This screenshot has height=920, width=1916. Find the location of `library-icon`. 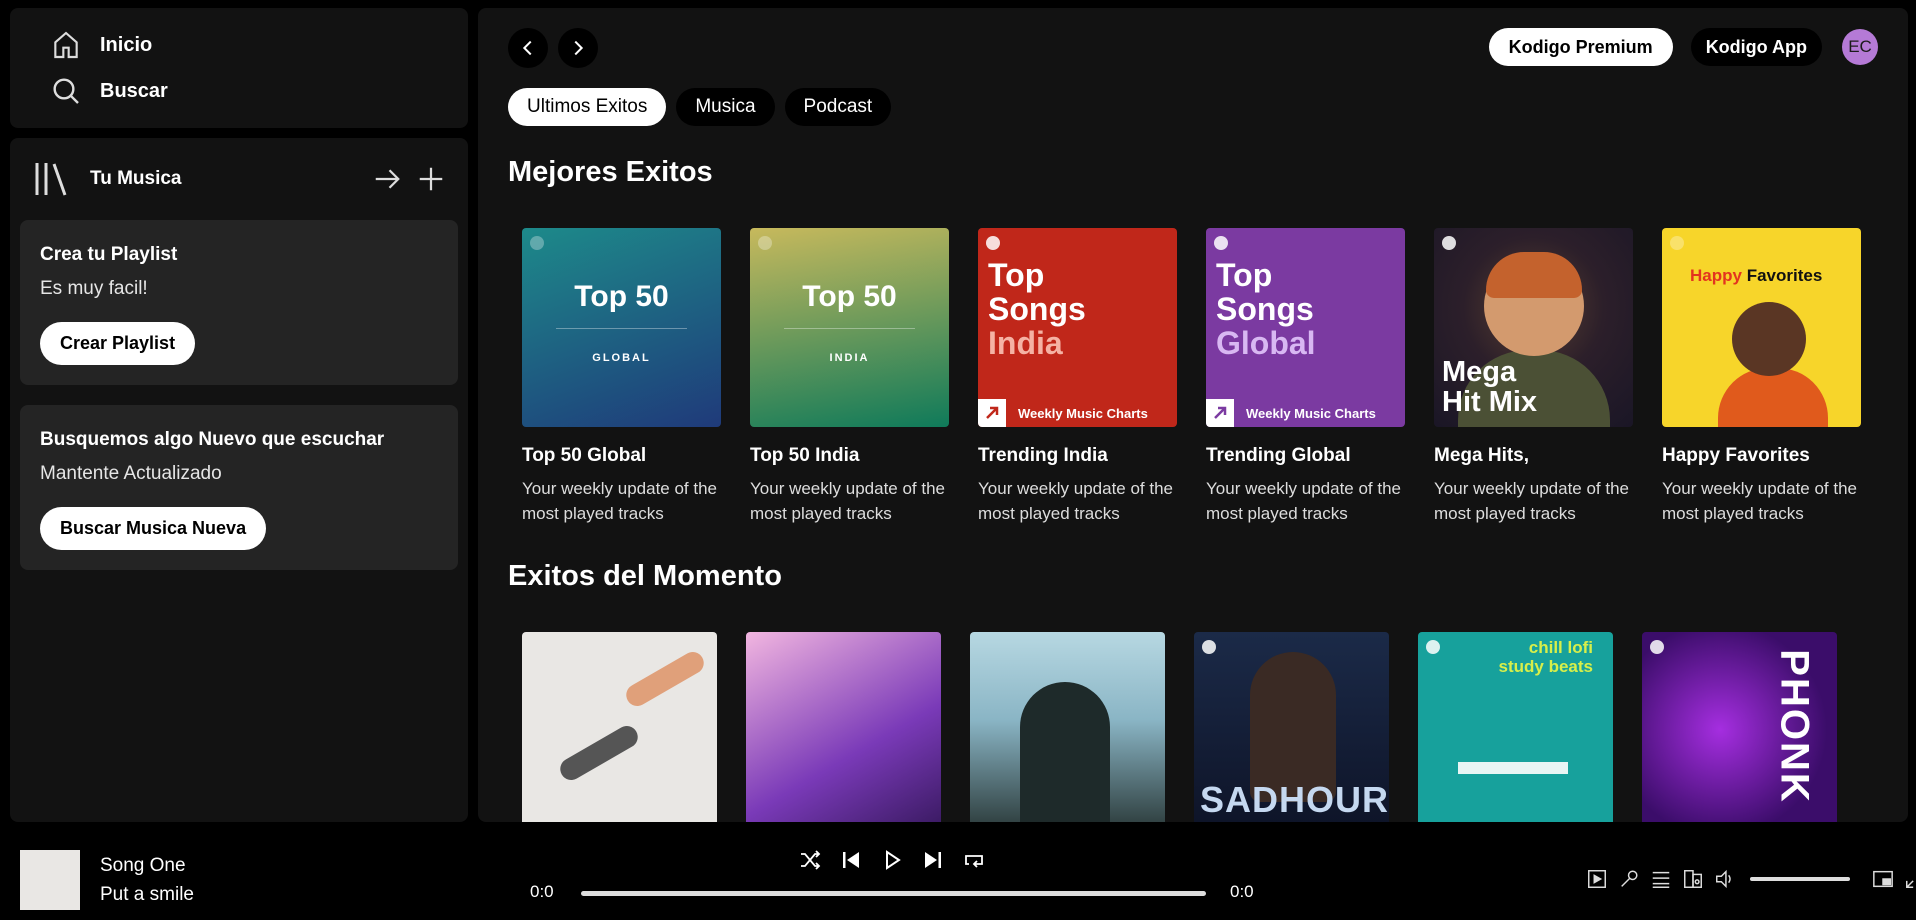

library-icon is located at coordinates (52, 179).